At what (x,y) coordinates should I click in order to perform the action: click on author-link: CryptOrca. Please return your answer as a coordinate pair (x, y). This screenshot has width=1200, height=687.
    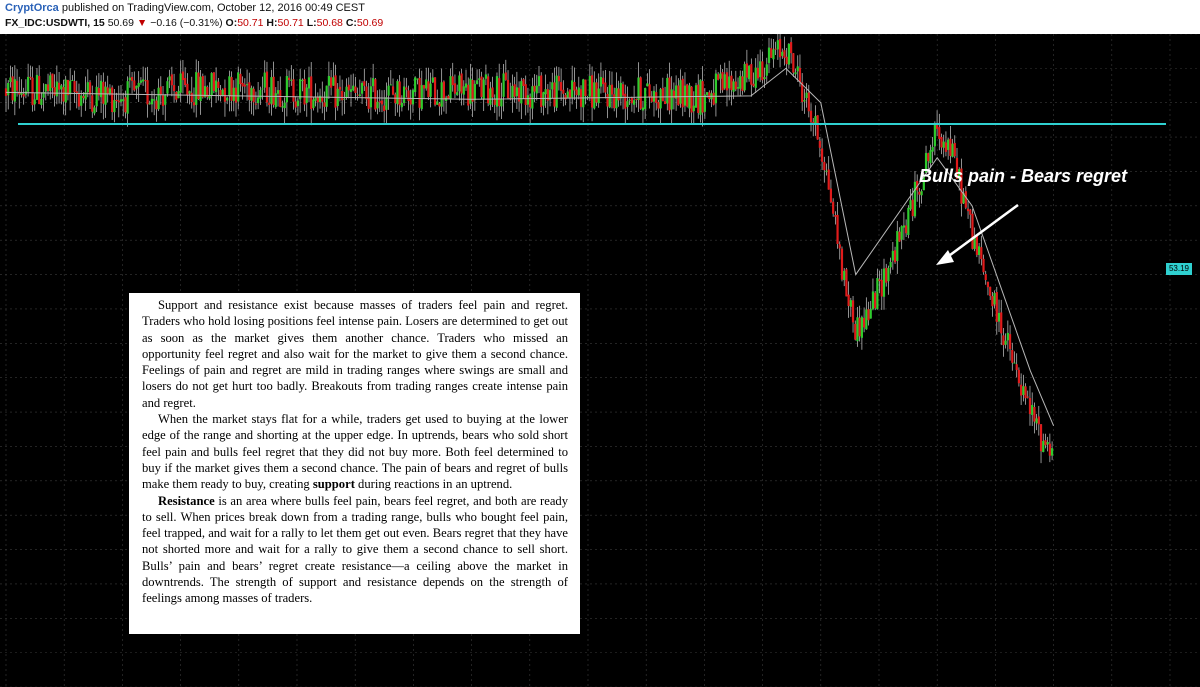
    Looking at the image, I should click on (32, 8).